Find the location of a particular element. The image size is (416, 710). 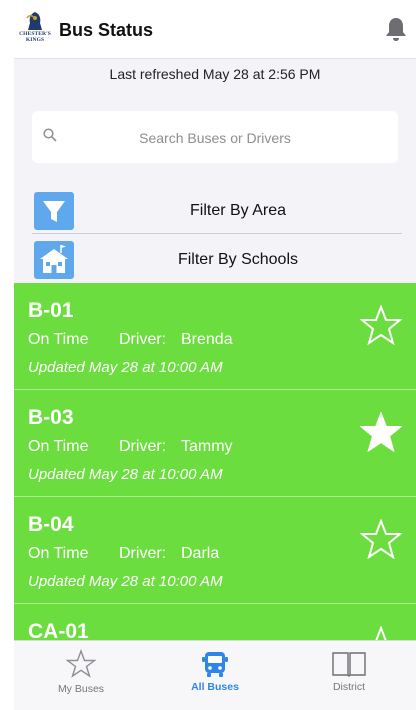

bus-id: B-04 is located at coordinates (51, 524).